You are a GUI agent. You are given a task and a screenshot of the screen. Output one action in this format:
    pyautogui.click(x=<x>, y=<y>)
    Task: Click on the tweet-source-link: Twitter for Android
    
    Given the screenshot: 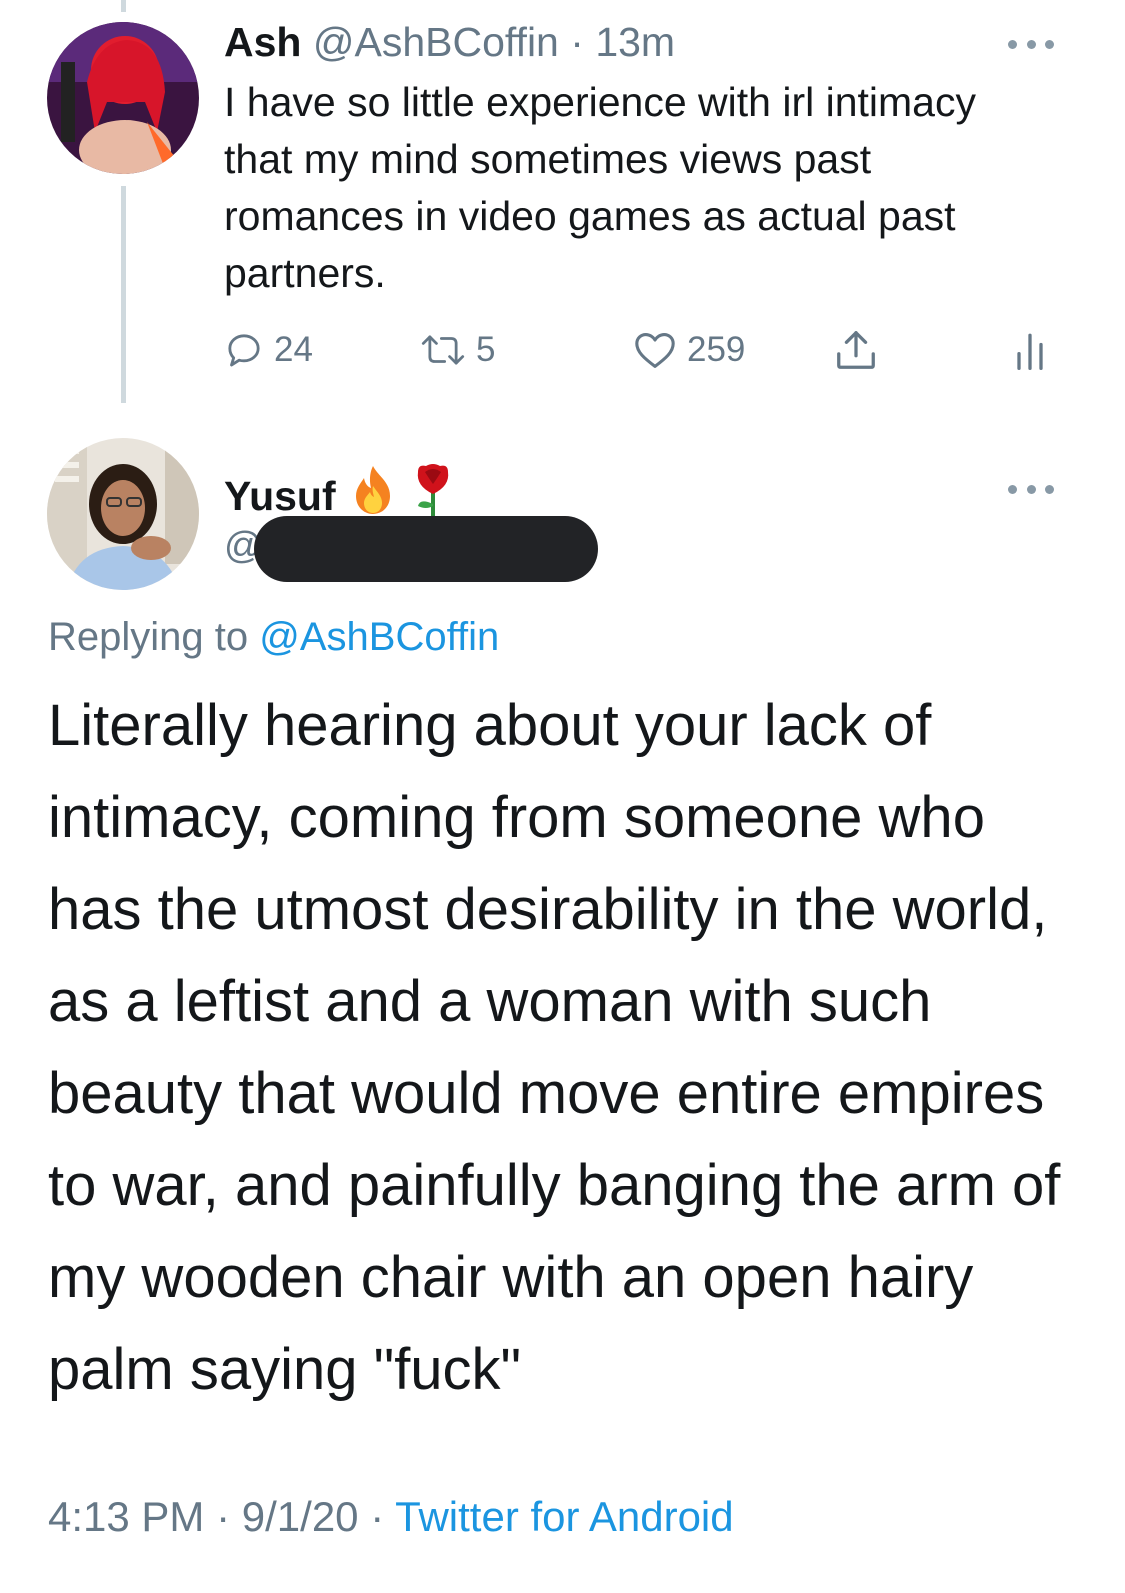 What is the action you would take?
    pyautogui.click(x=564, y=1516)
    